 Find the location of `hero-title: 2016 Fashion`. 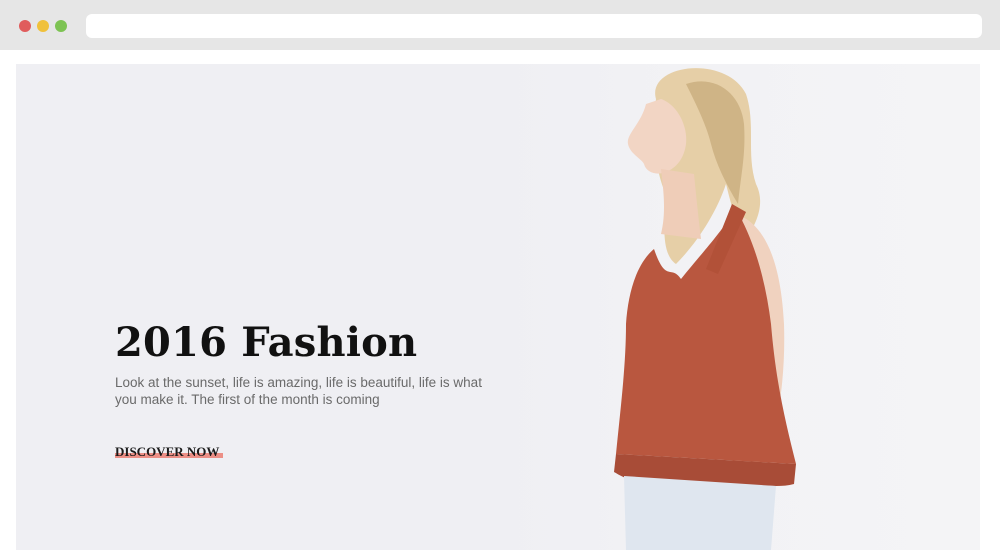

hero-title: 2016 Fashion is located at coordinates (266, 342).